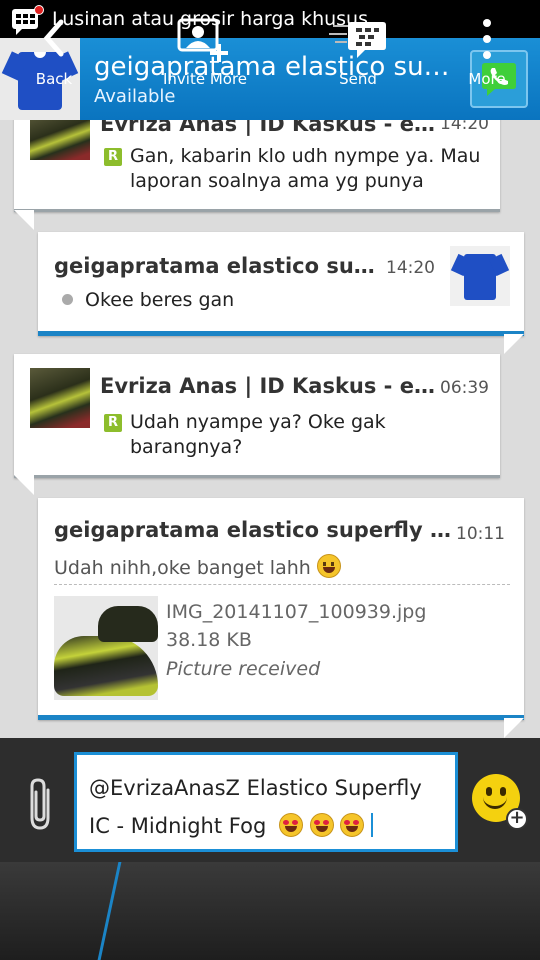 This screenshot has height=960, width=540. What do you see at coordinates (197, 567) in the screenshot?
I see `message-text: Udah nihh,oke banget lahh` at bounding box center [197, 567].